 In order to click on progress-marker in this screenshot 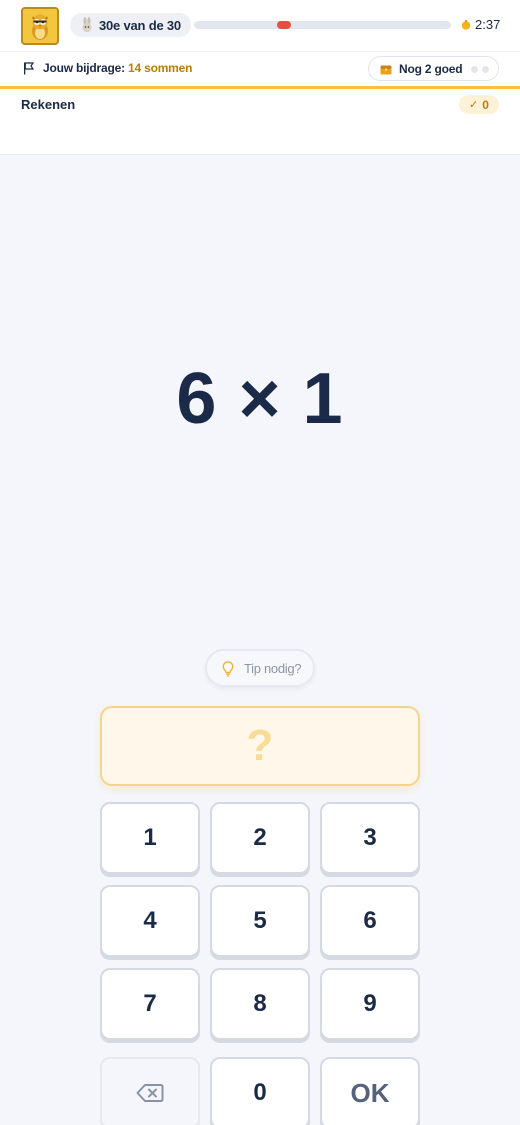, I will do `click(284, 25)`.